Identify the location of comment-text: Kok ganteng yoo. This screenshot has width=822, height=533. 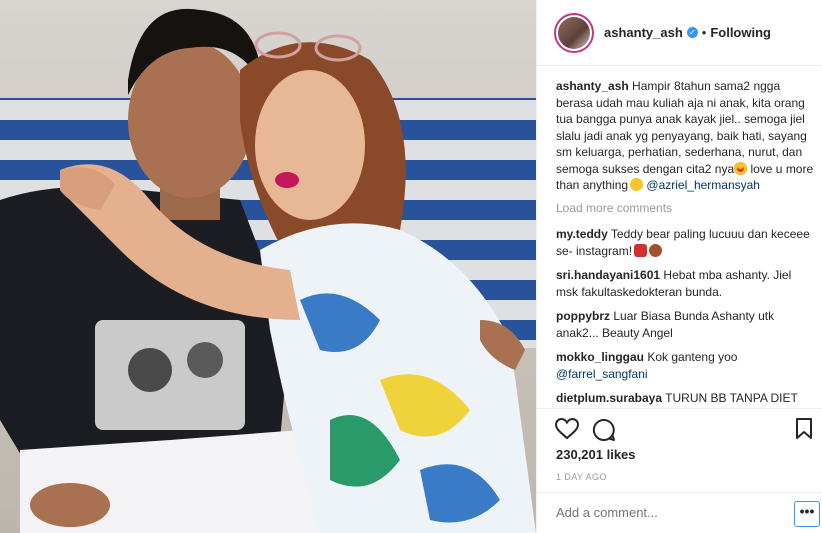
(692, 357).